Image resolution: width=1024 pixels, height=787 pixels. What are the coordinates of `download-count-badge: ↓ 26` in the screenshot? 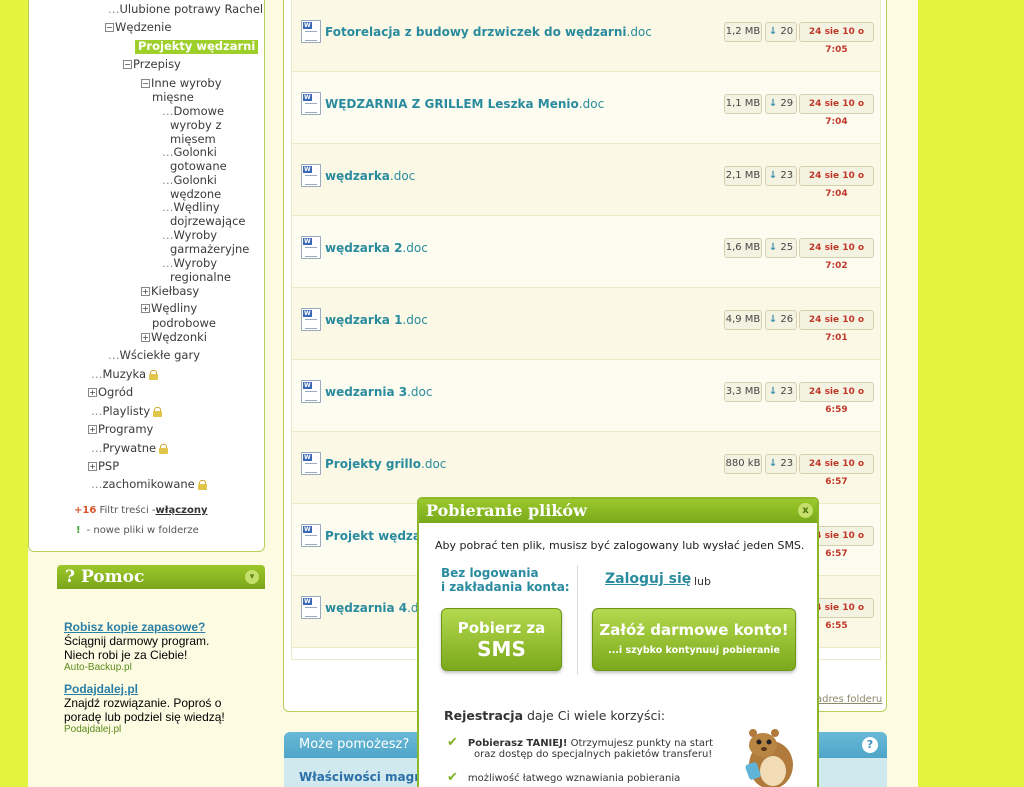 It's located at (781, 320).